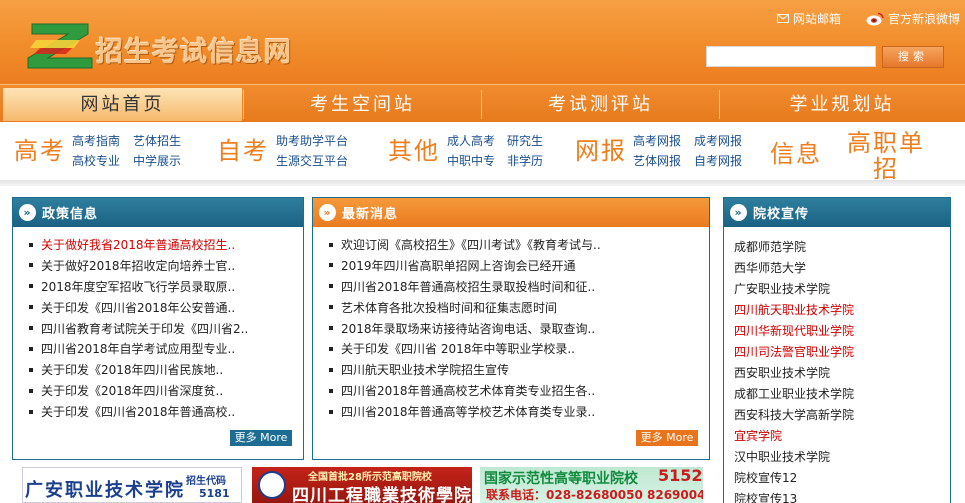 The width and height of the screenshot is (965, 503). I want to click on list-item-link: 四川省2018年普通高等学校艺术体育类专业录.., so click(468, 412).